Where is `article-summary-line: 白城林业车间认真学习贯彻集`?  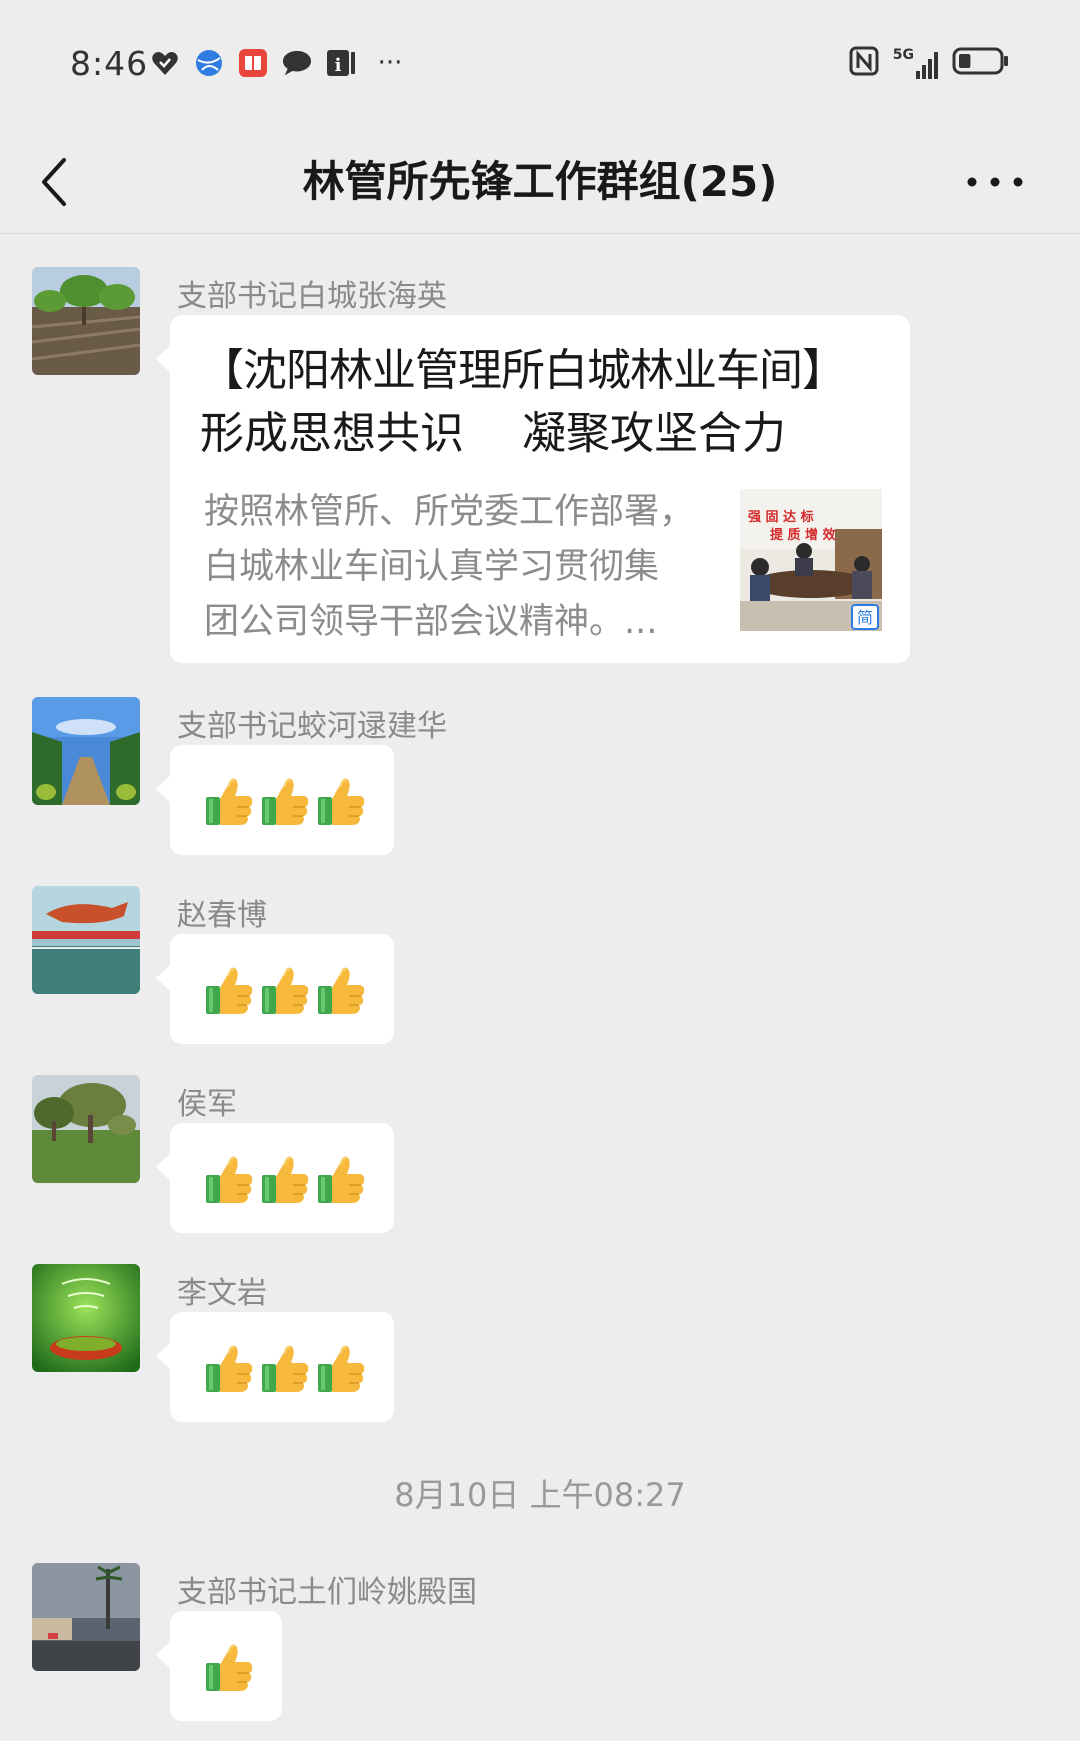 article-summary-line: 白城林业车间认真学习贯彻集 is located at coordinates (432, 567).